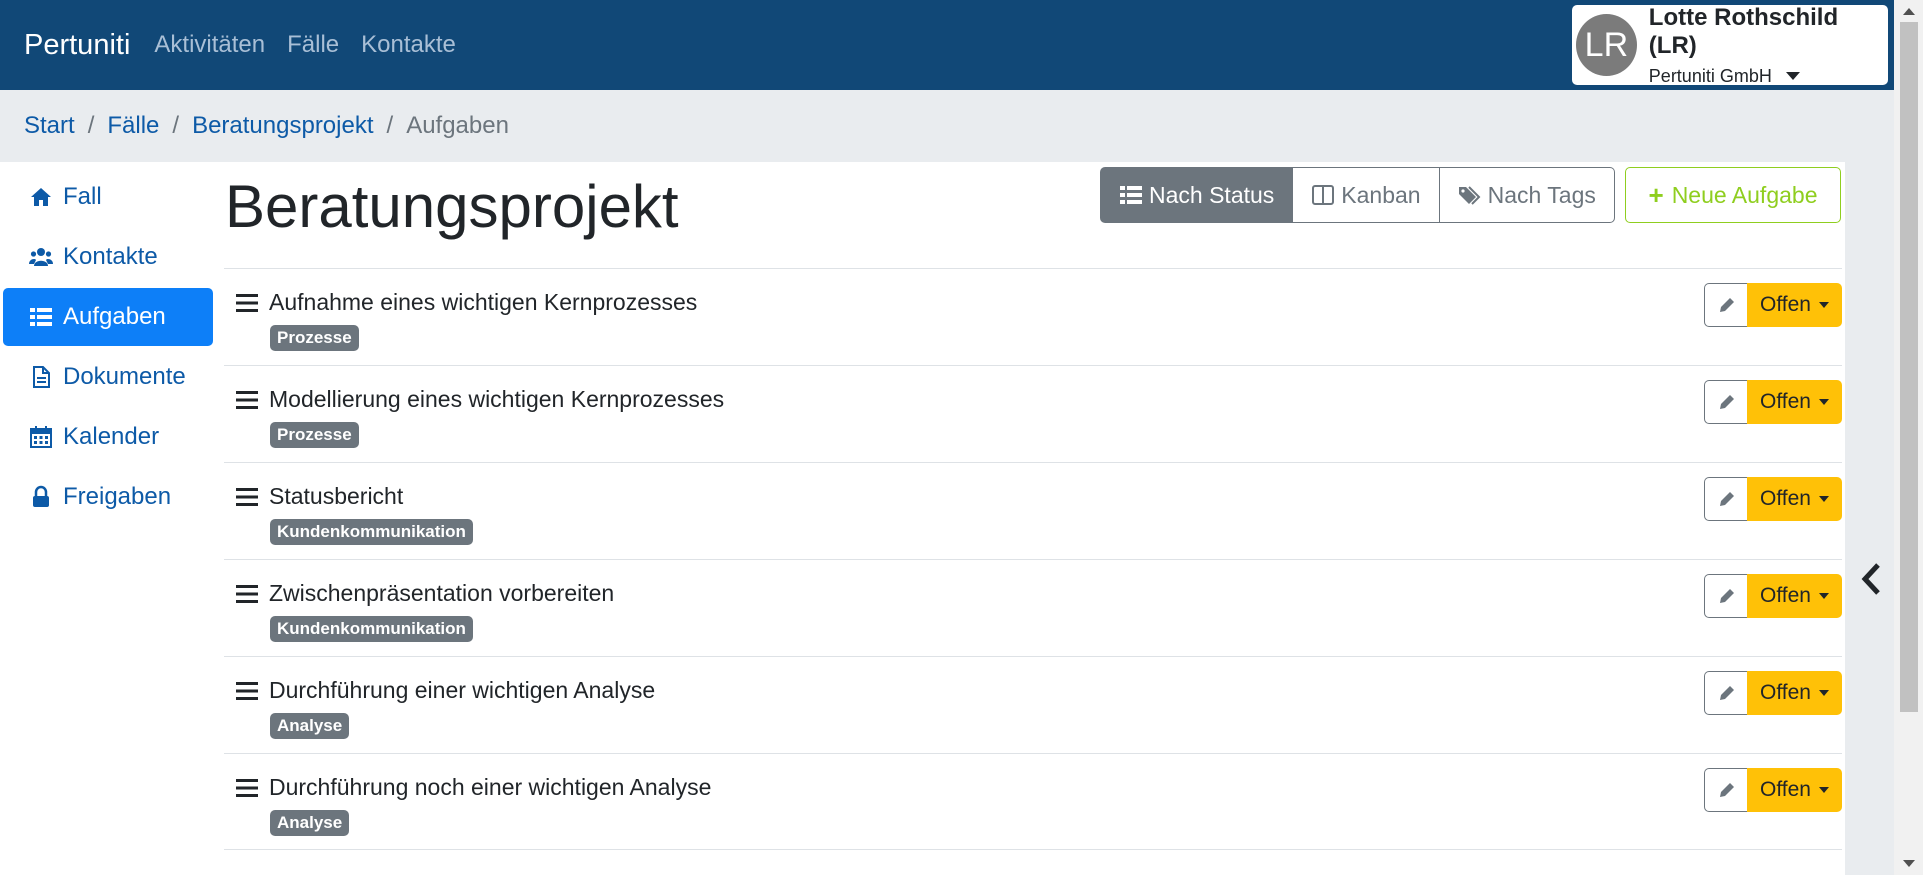 Image resolution: width=1923 pixels, height=875 pixels. I want to click on user-menu: LR Lotte Rothschild (LR) Pertuniti GmbH, so click(1730, 45).